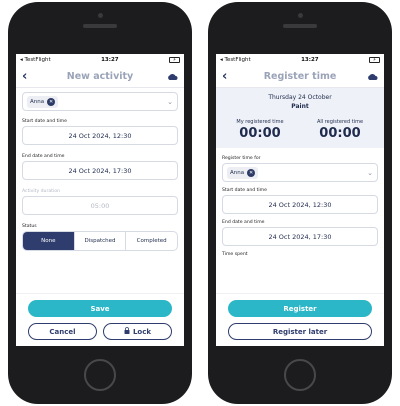 This screenshot has height=406, width=400. Describe the element at coordinates (142, 331) in the screenshot. I see `lock-label: Lock` at that location.